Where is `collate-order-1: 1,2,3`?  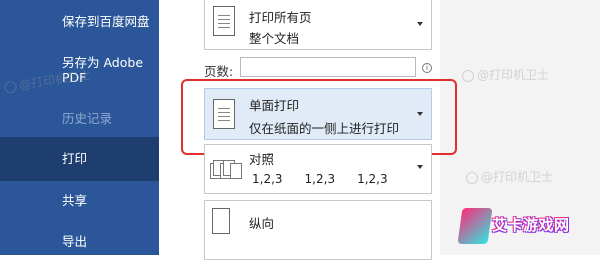
collate-order-1: 1,2,3 is located at coordinates (267, 179).